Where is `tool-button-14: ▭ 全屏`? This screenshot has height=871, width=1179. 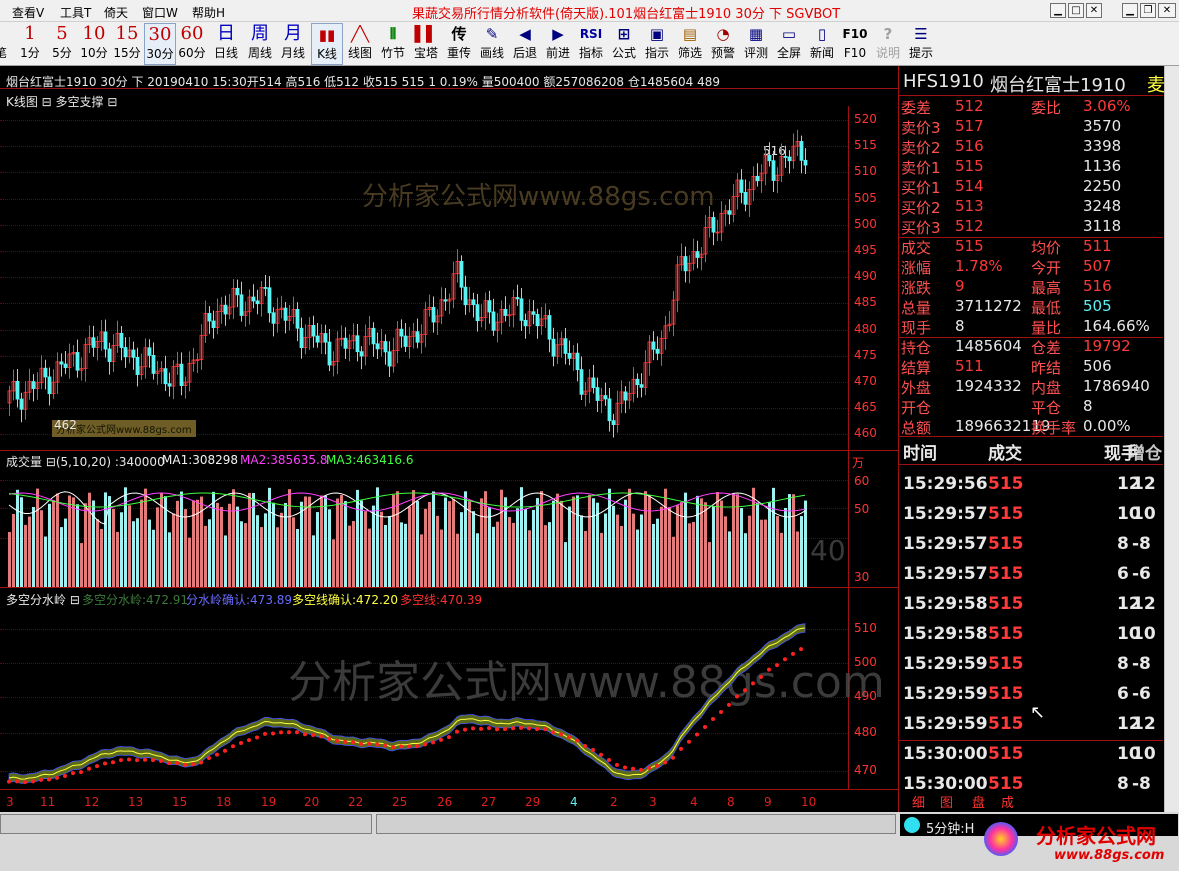 tool-button-14: ▭ 全屏 is located at coordinates (789, 44).